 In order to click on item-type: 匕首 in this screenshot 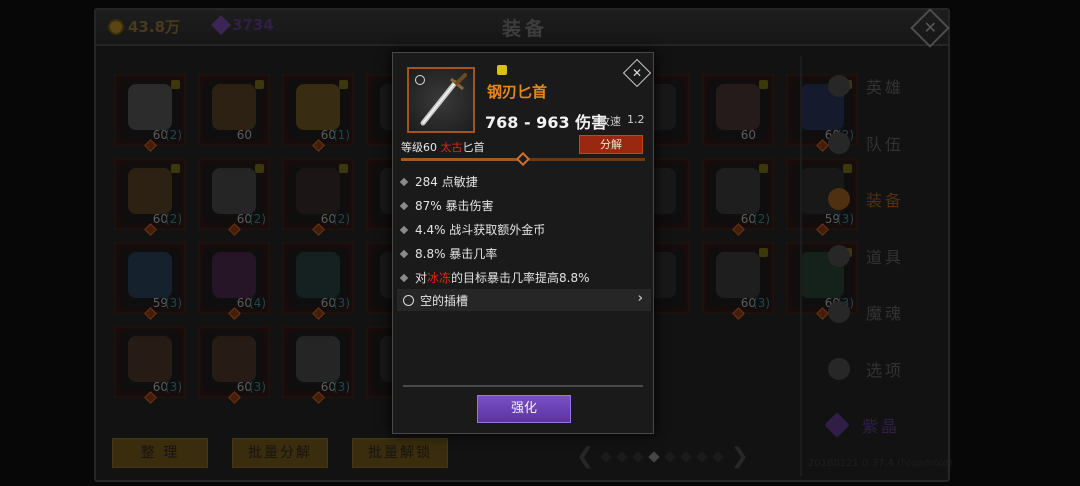, I will do `click(473, 147)`.